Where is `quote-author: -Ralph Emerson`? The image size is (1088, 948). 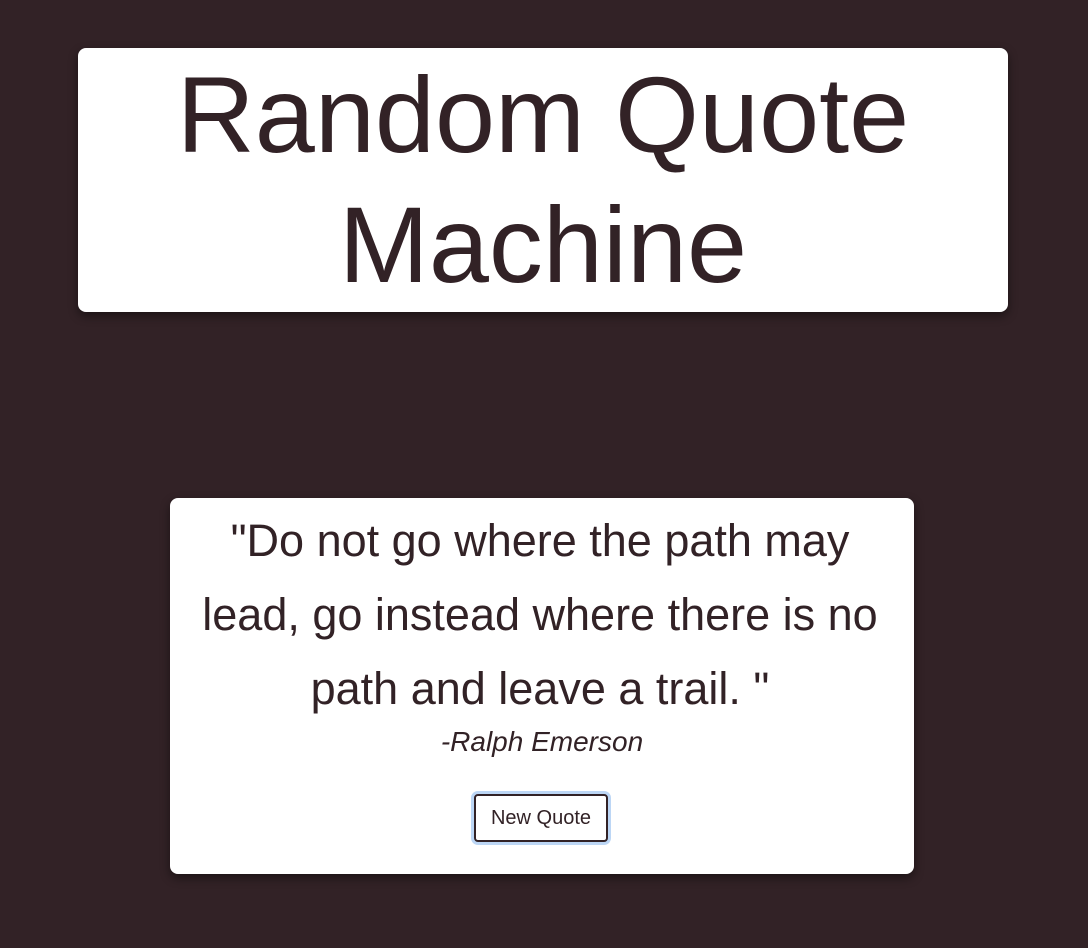
quote-author: -Ralph Emerson is located at coordinates (542, 741).